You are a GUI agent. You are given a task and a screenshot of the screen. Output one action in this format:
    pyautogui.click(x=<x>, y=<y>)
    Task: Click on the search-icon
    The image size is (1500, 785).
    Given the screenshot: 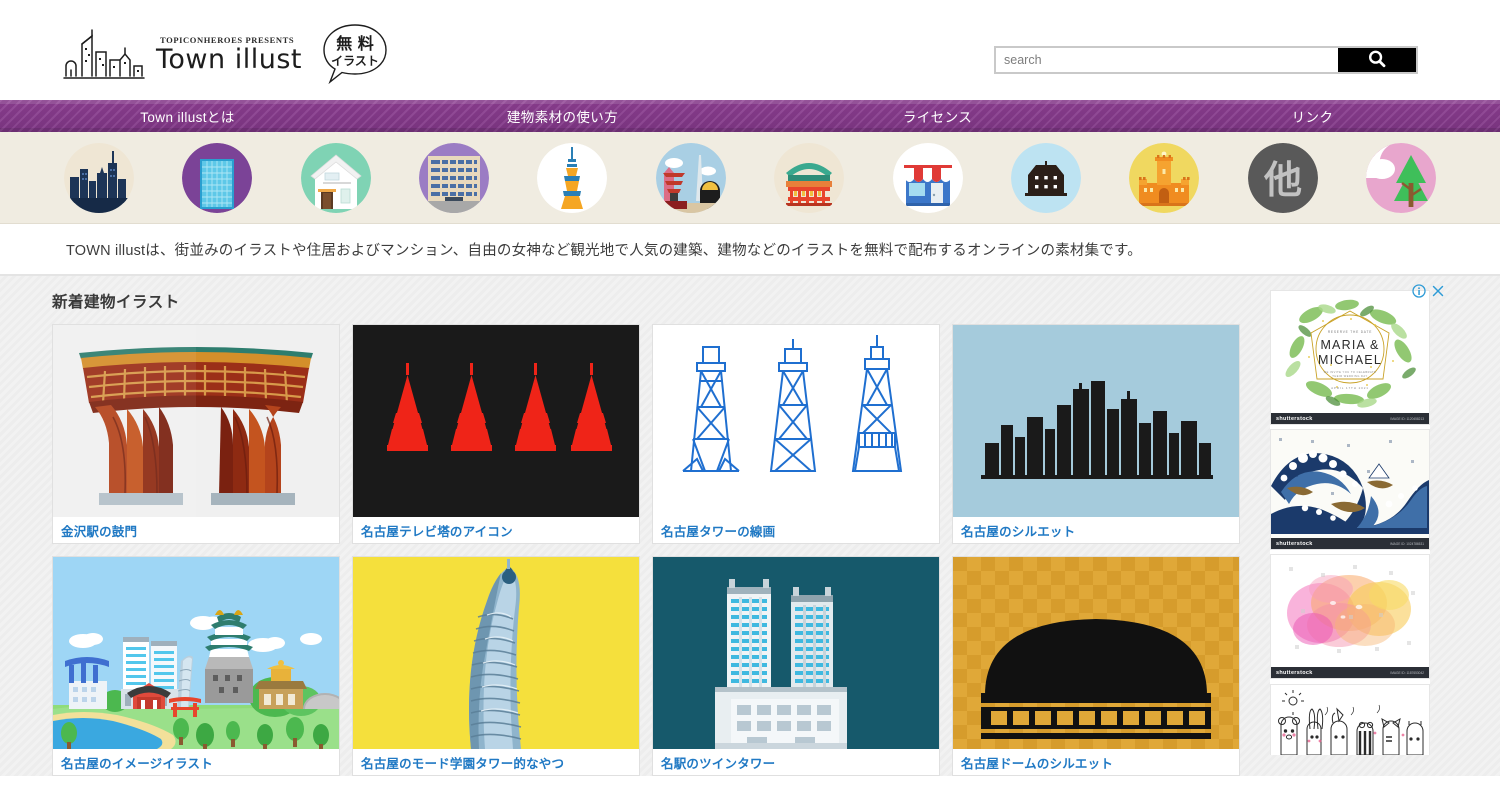 What is the action you would take?
    pyautogui.click(x=1377, y=60)
    